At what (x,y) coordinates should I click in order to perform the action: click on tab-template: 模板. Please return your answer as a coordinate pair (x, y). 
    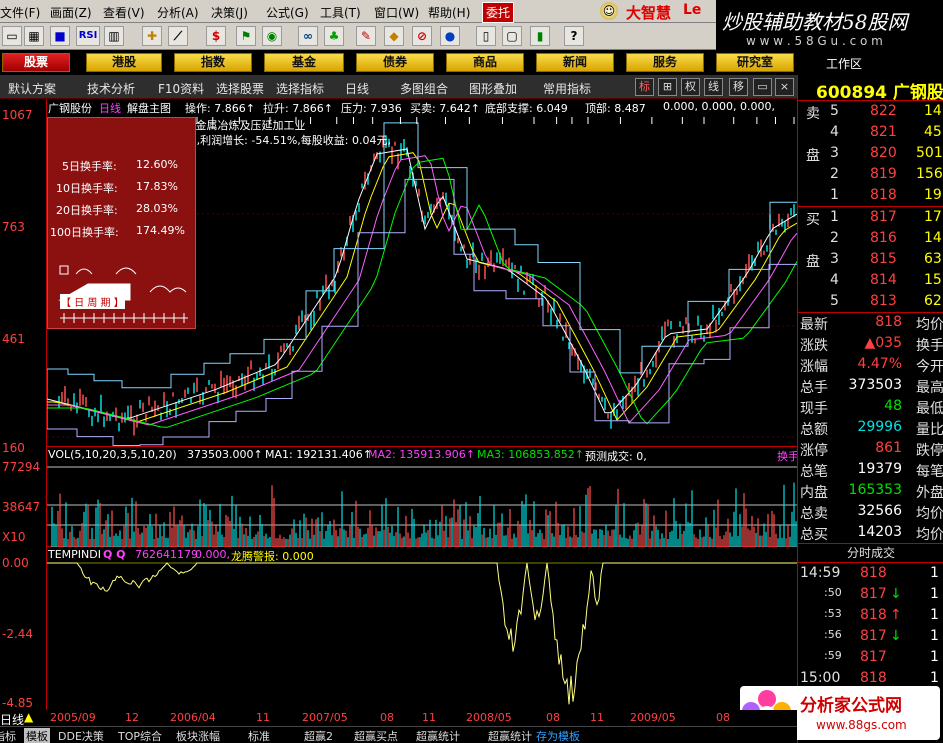
    Looking at the image, I should click on (37, 735).